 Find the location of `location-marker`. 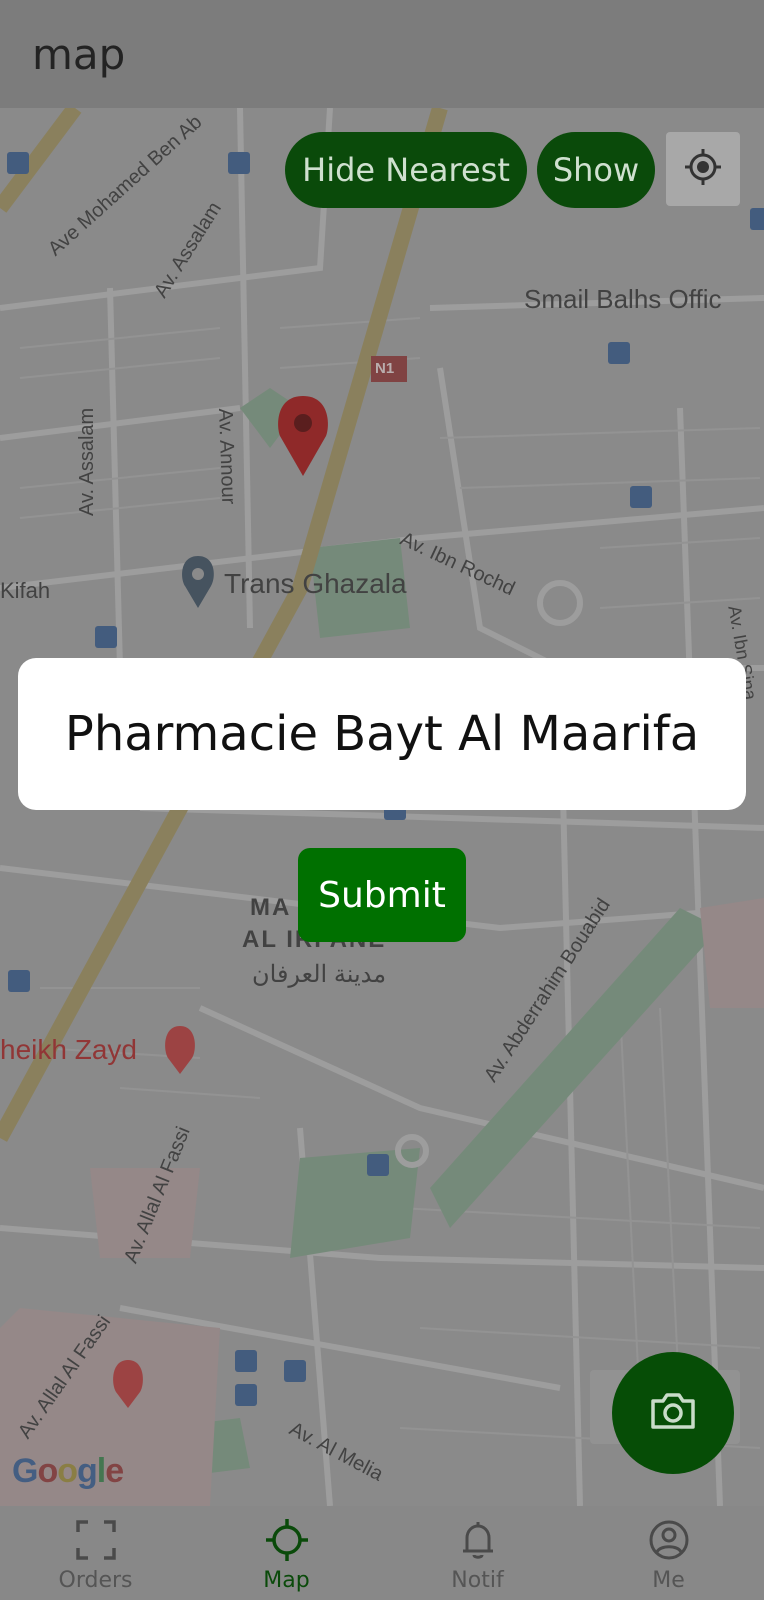

location-marker is located at coordinates (303, 436).